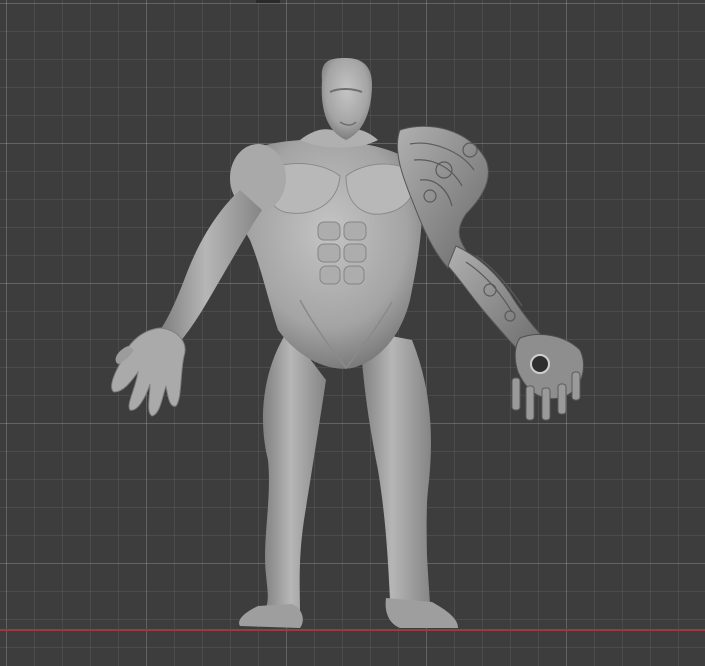 This screenshot has width=705, height=666. What do you see at coordinates (409, 479) in the screenshot?
I see `right-leg` at bounding box center [409, 479].